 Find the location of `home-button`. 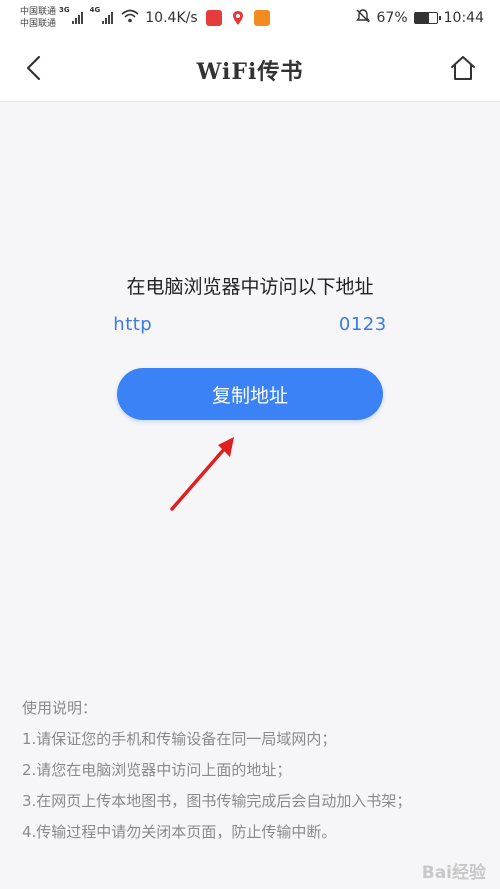

home-button is located at coordinates (463, 68).